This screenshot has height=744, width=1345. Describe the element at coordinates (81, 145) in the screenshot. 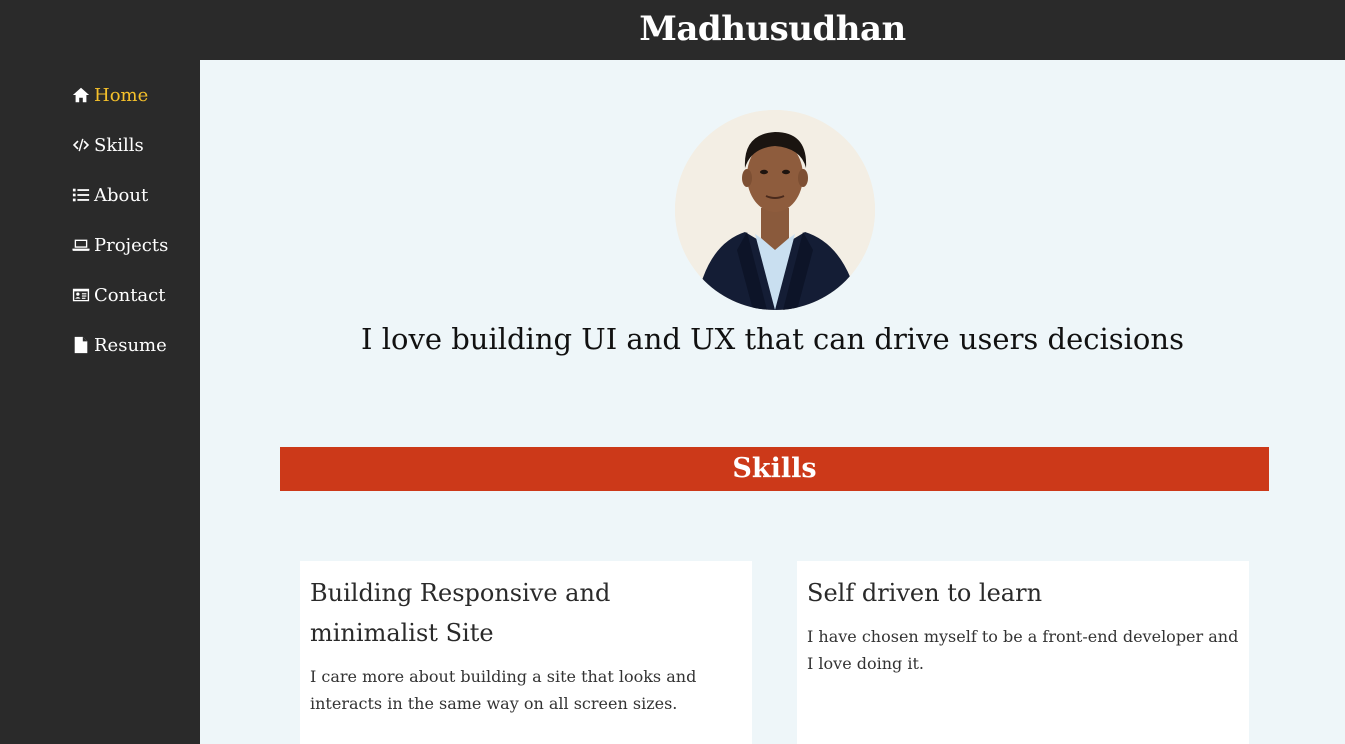

I see `code-icon` at that location.